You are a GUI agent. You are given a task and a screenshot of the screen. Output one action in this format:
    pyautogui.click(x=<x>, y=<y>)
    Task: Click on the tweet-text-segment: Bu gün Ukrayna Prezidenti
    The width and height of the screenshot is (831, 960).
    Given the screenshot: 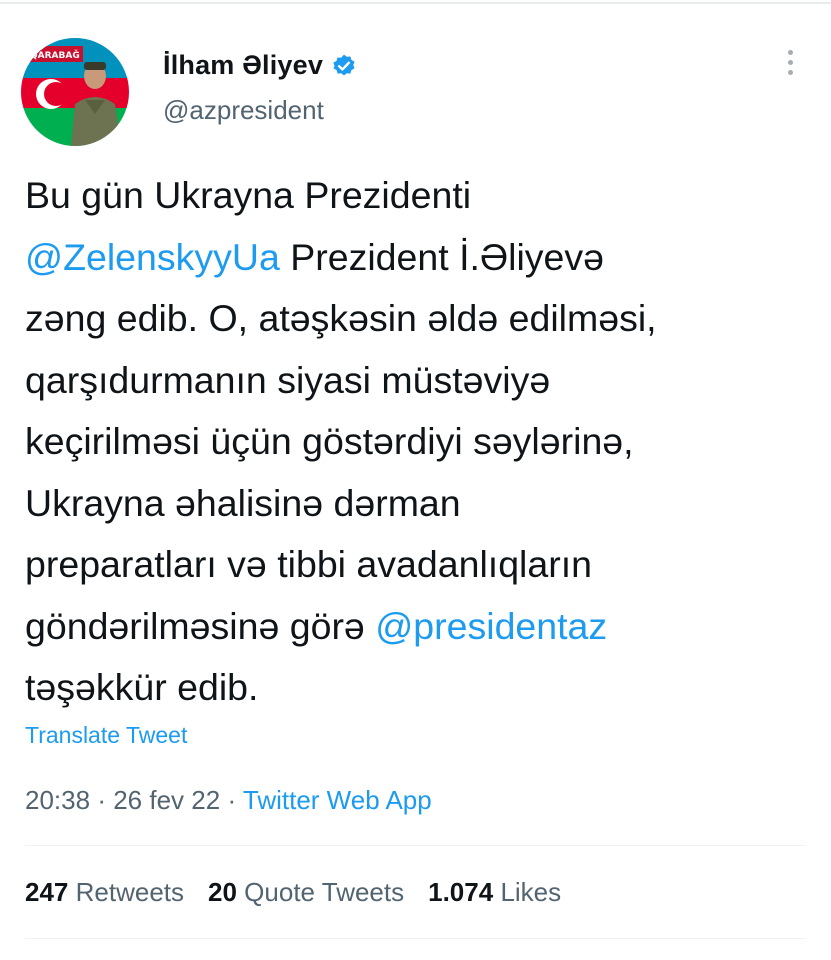 What is the action you would take?
    pyautogui.click(x=248, y=195)
    